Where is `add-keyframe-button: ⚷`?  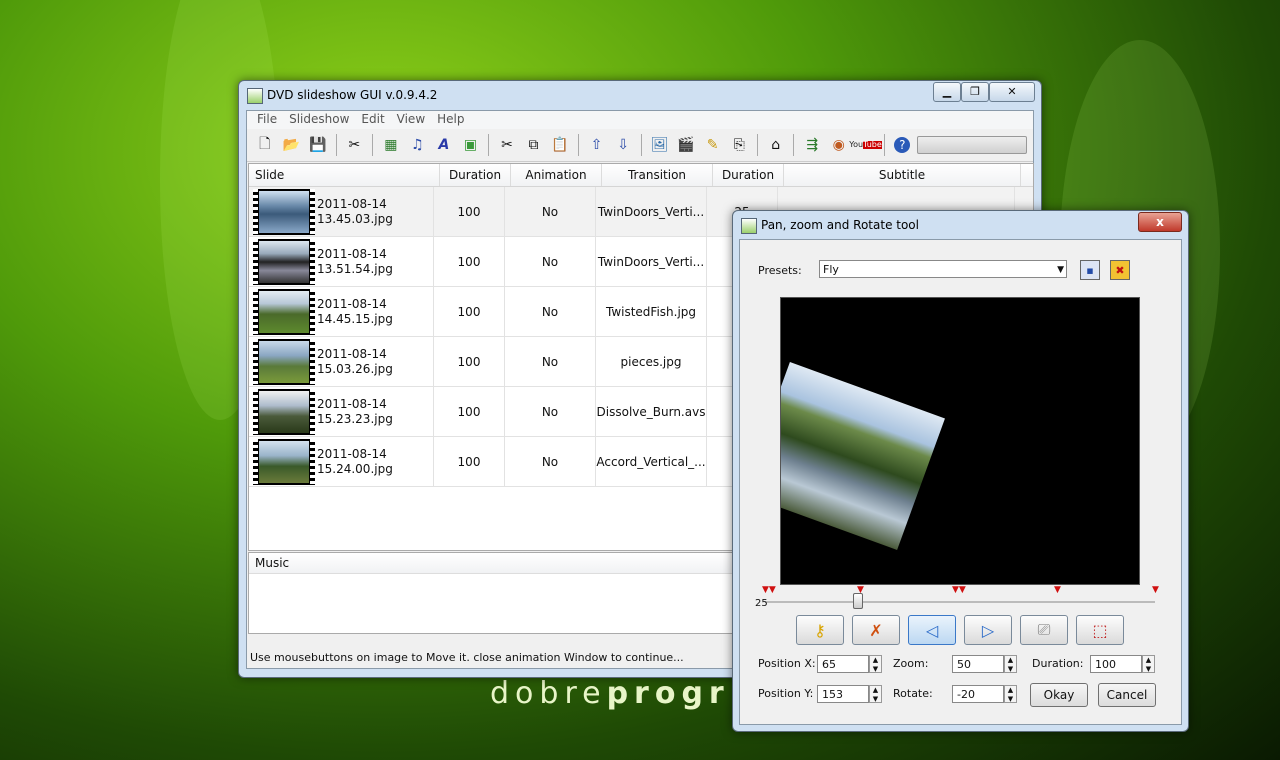
add-keyframe-button: ⚷ is located at coordinates (820, 630).